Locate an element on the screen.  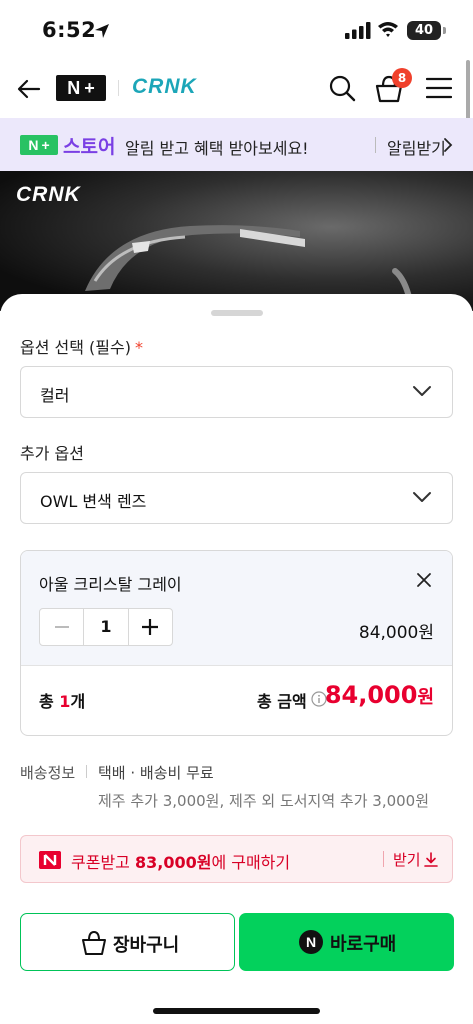
naver-pay-icon: N is located at coordinates (311, 942).